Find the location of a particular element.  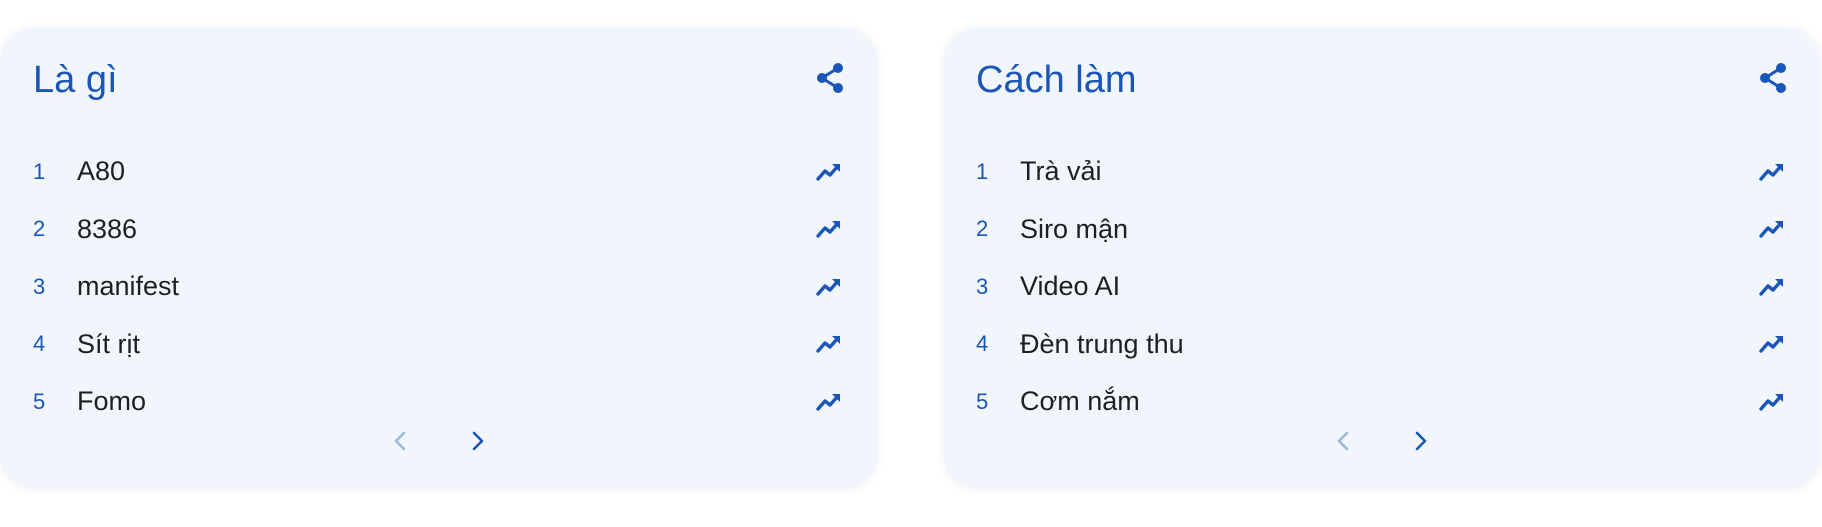

list-item: 2 8386 is located at coordinates (439, 230).